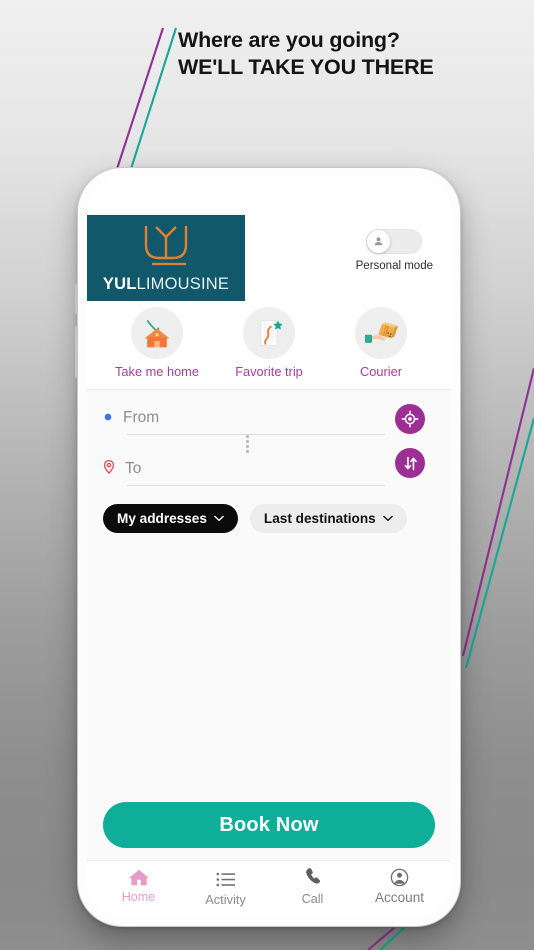 This screenshot has width=534, height=950. What do you see at coordinates (312, 888) in the screenshot?
I see `nav-item-call: Call` at bounding box center [312, 888].